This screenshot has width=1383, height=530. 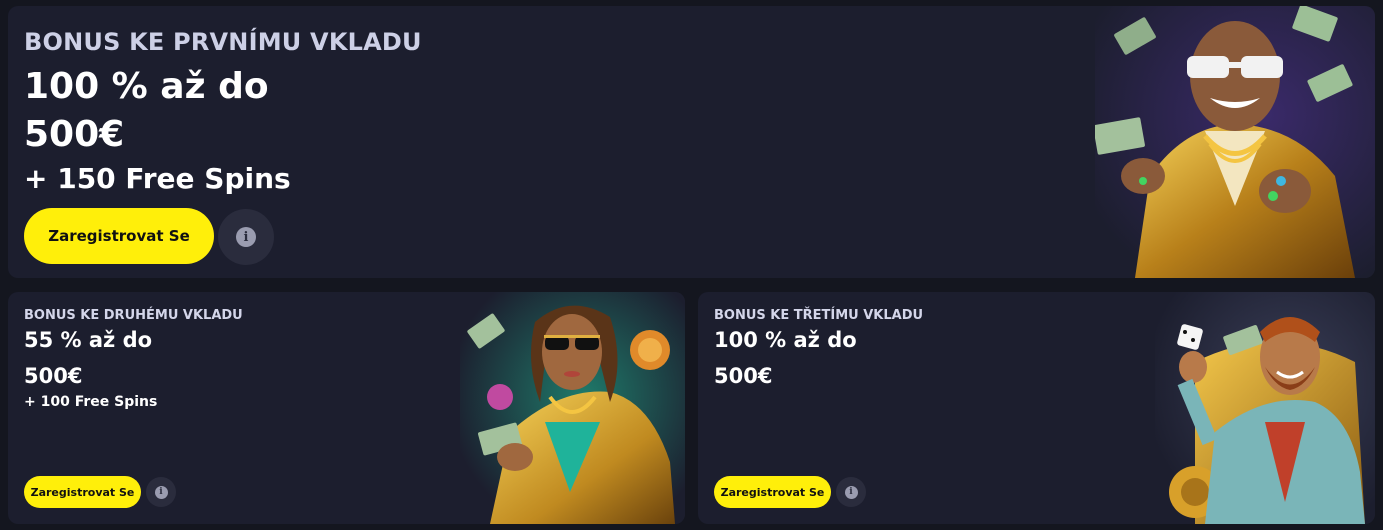 What do you see at coordinates (88, 340) in the screenshot?
I see `bonus-percent: 55 % až do` at bounding box center [88, 340].